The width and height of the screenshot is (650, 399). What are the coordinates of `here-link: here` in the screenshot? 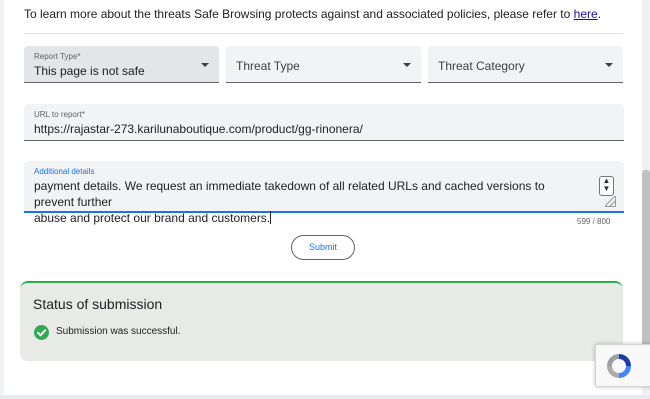 It's located at (586, 14).